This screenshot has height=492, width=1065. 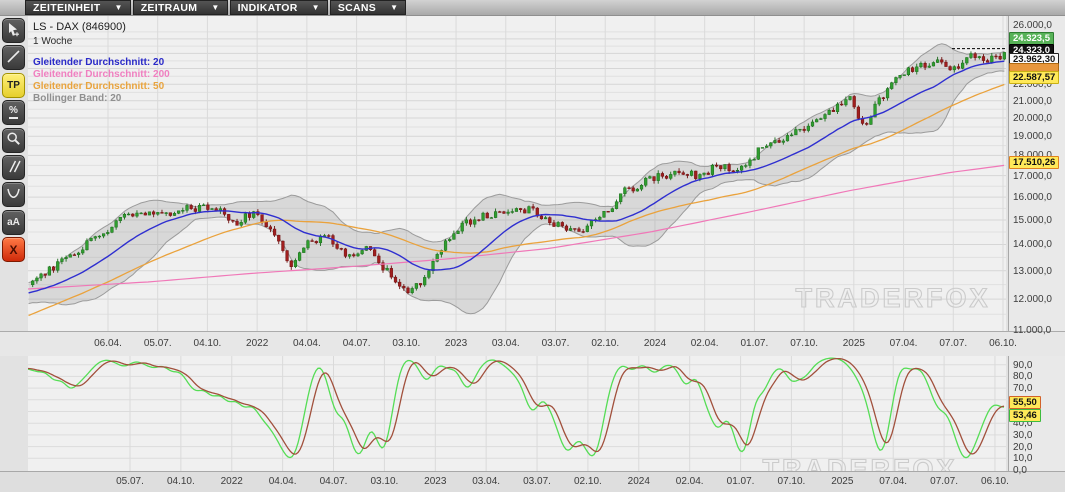 I want to click on menu-scans: SCANS ▼, so click(x=368, y=7).